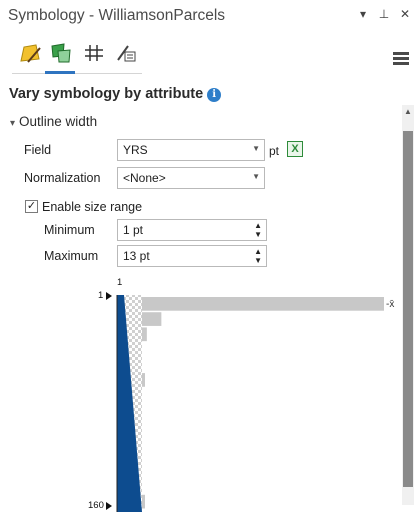 Image resolution: width=417 pixels, height=512 pixels. I want to click on histogram-lower-break-label: 160, so click(96, 505).